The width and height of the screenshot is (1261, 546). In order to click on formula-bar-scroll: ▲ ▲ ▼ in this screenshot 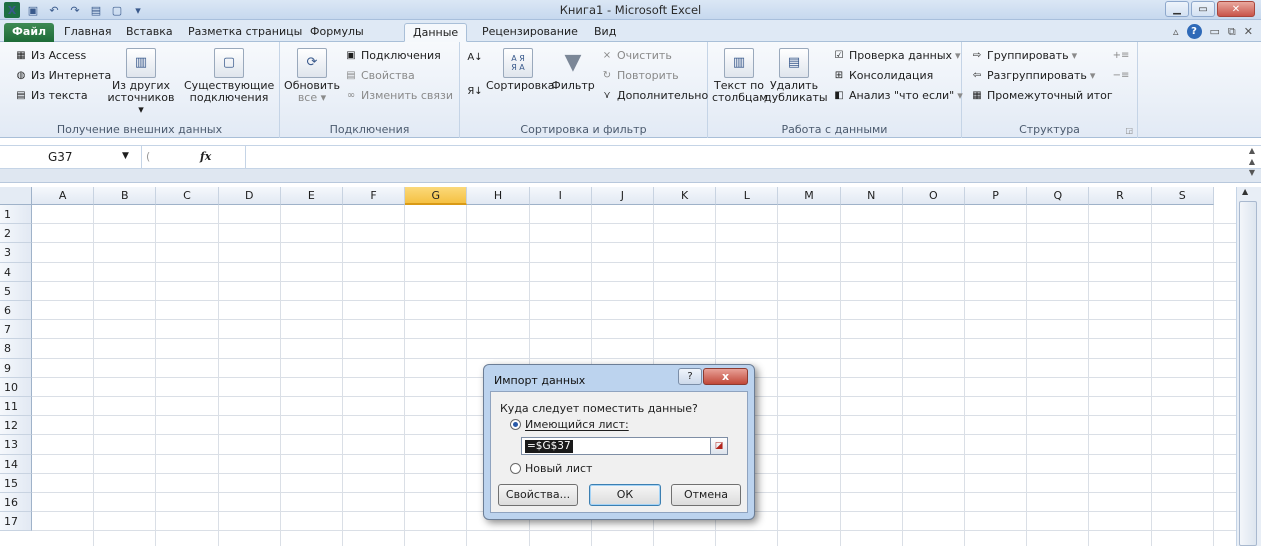, I will do `click(1252, 163)`.